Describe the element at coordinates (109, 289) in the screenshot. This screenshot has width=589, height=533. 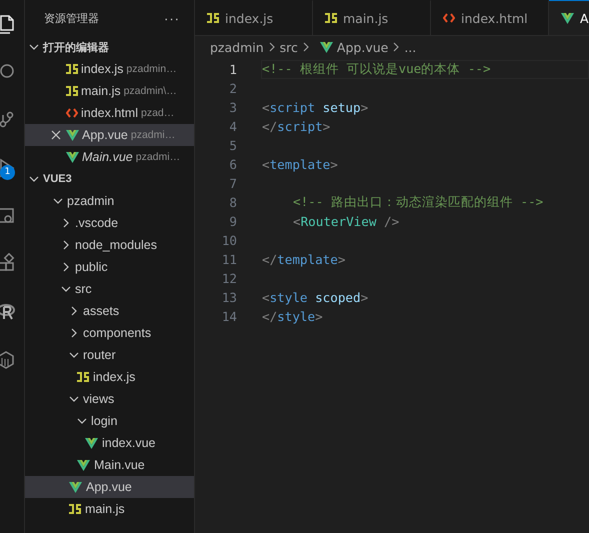
I see `folder-item: src` at that location.